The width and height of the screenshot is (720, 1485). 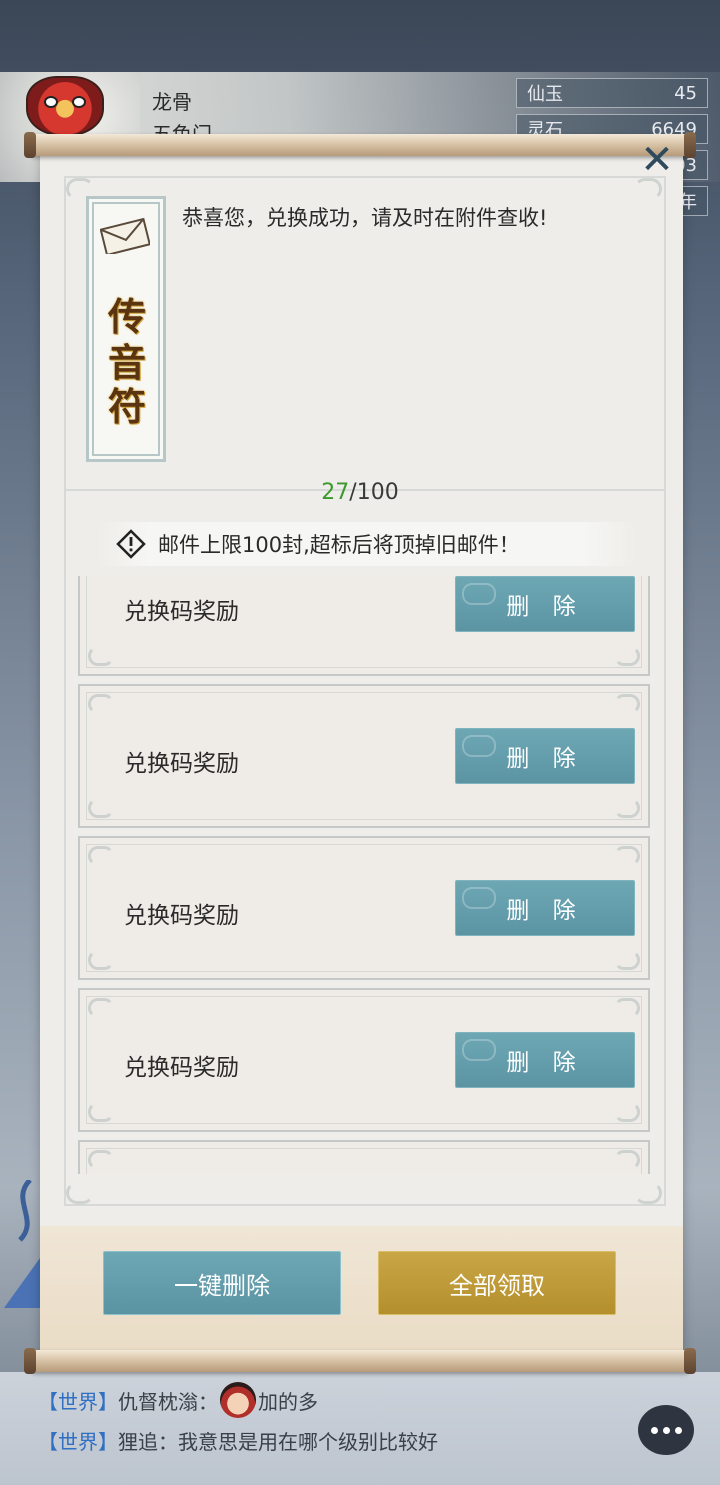 I want to click on item-border, so click(x=364, y=1161).